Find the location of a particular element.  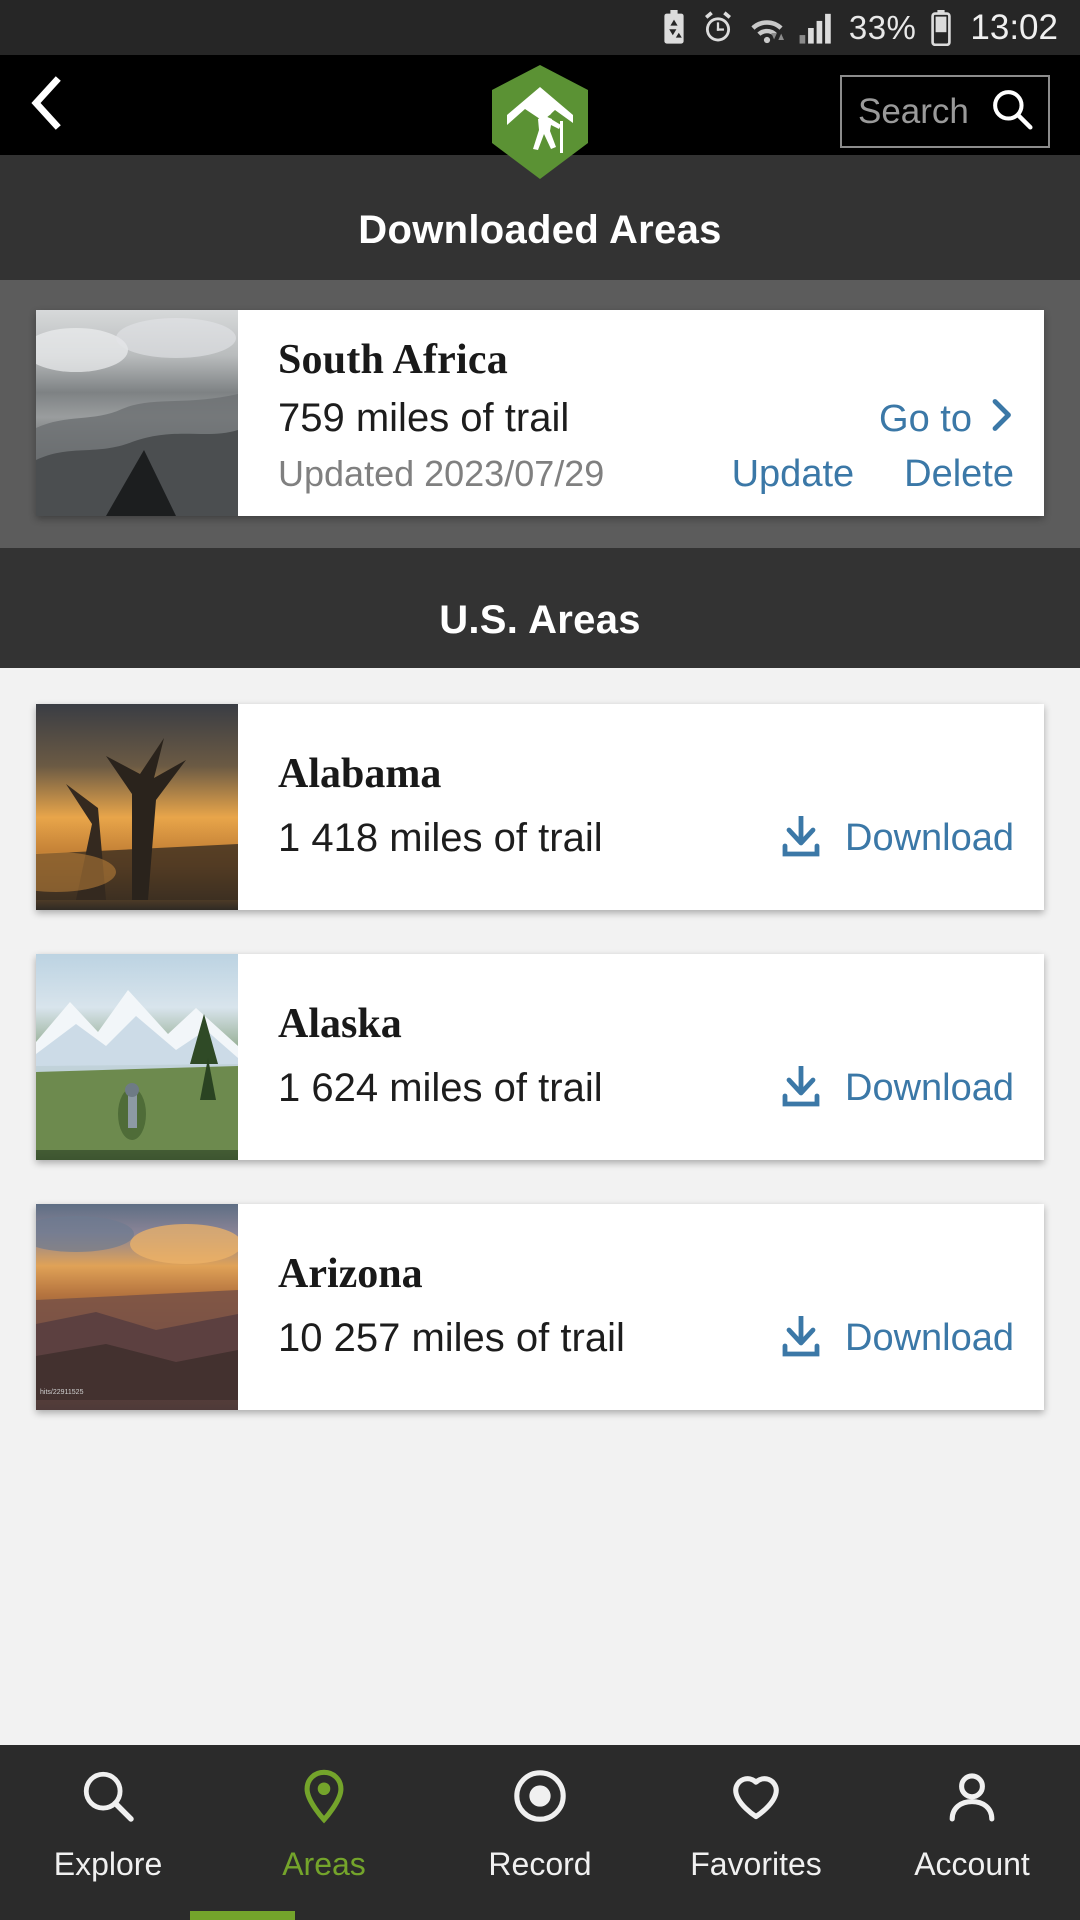

nav-label: Favorites is located at coordinates (756, 1864).